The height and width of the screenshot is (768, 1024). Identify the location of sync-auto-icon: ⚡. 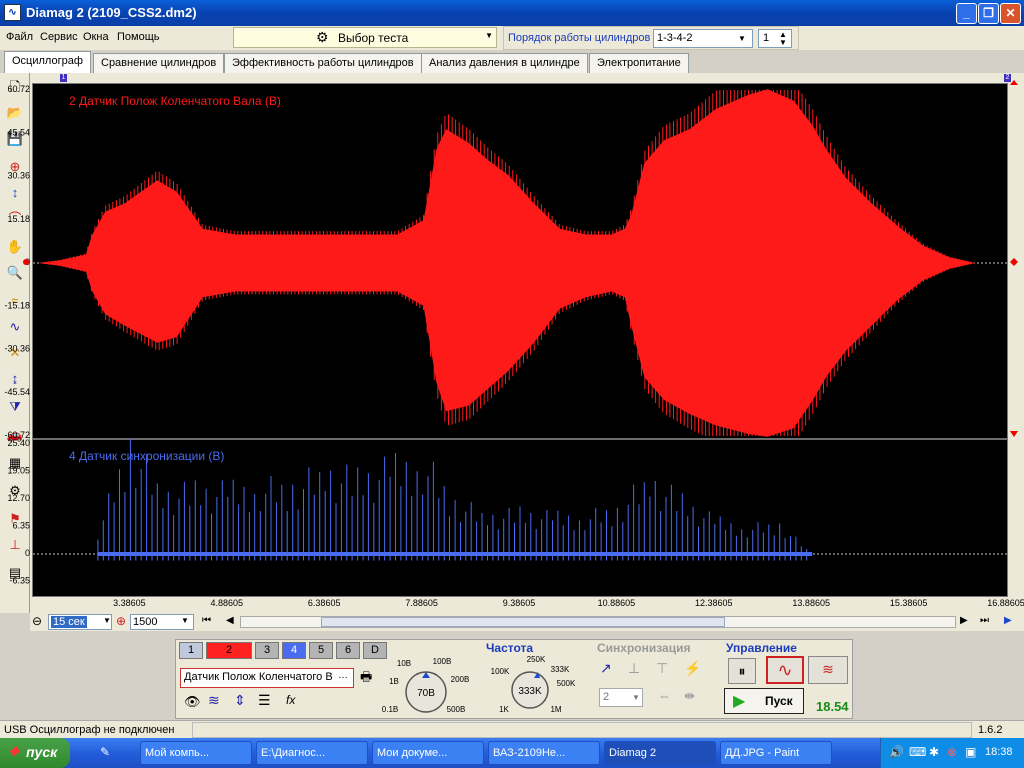
(692, 668).